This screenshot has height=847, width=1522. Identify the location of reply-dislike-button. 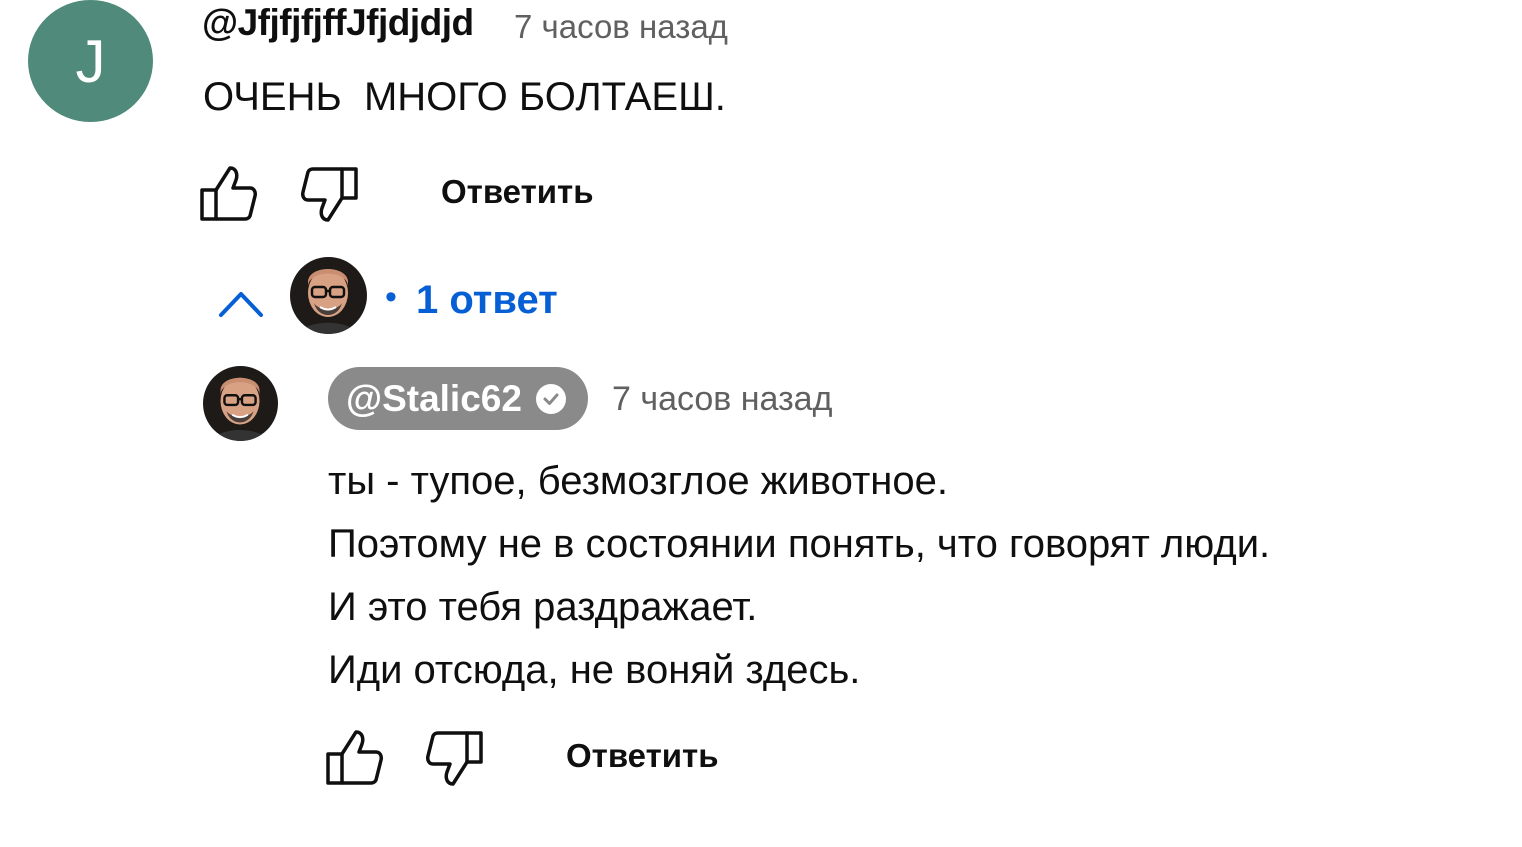
(455, 759).